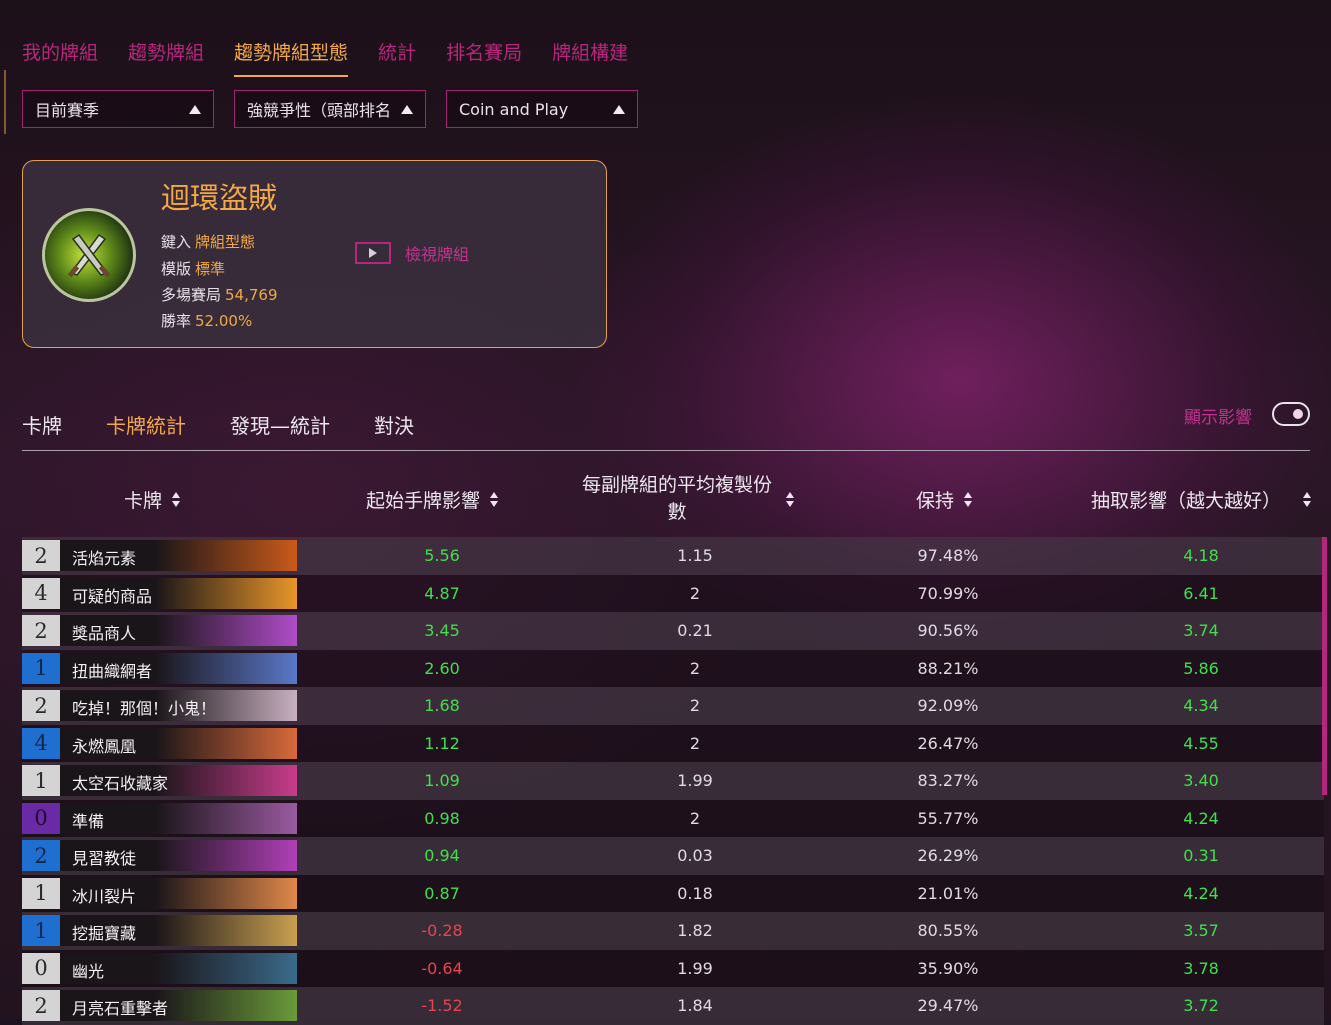  What do you see at coordinates (112, 596) in the screenshot?
I see `card-name: 可疑的商品` at bounding box center [112, 596].